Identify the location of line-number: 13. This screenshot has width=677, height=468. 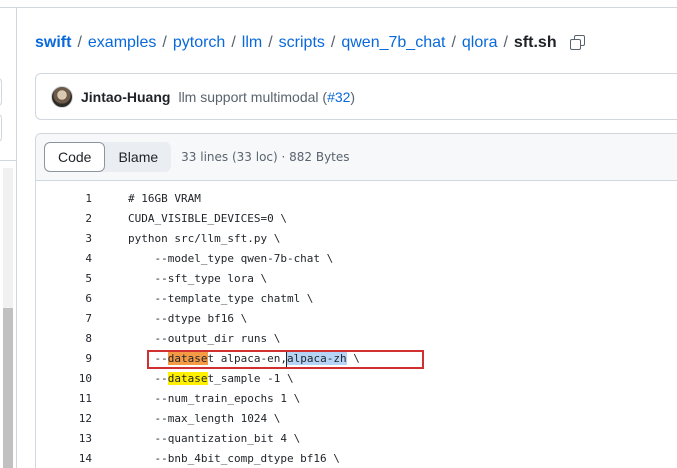
(64, 439).